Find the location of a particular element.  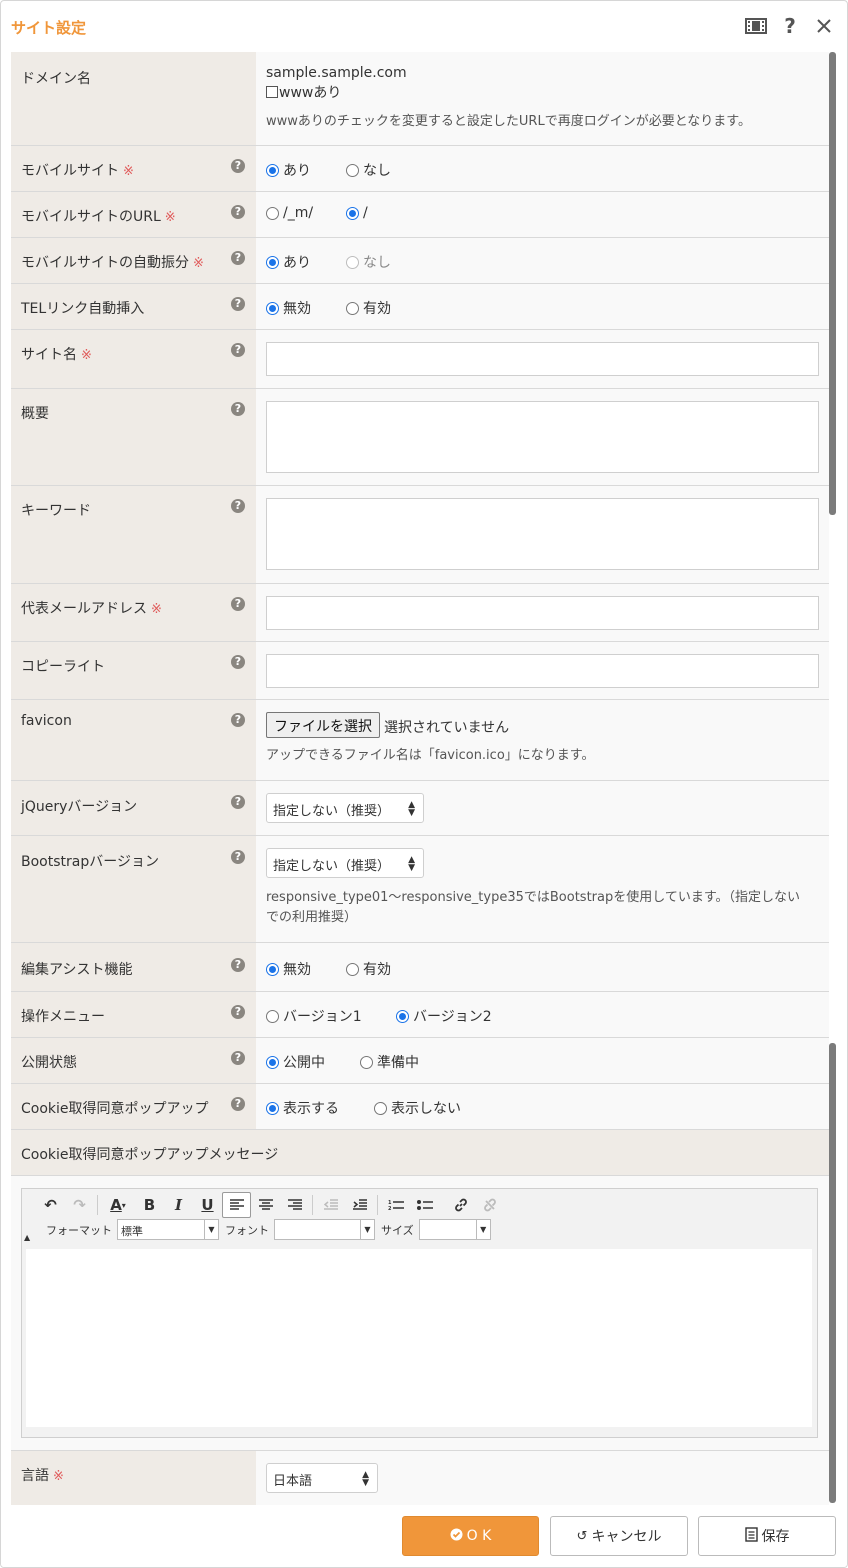

scrollbar-thumb is located at coordinates (832, 283).